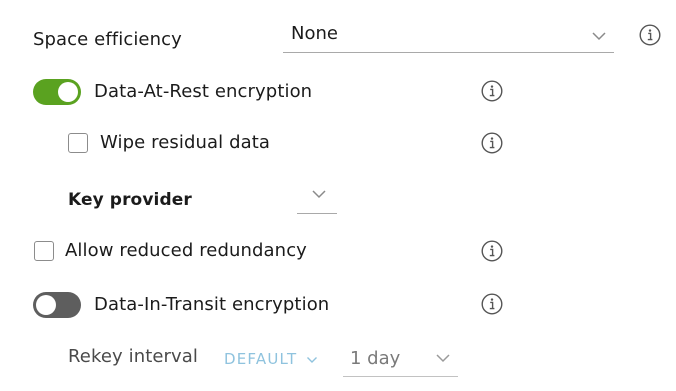 Image resolution: width=676 pixels, height=391 pixels. I want to click on space-efficiency-select: None, so click(448, 37).